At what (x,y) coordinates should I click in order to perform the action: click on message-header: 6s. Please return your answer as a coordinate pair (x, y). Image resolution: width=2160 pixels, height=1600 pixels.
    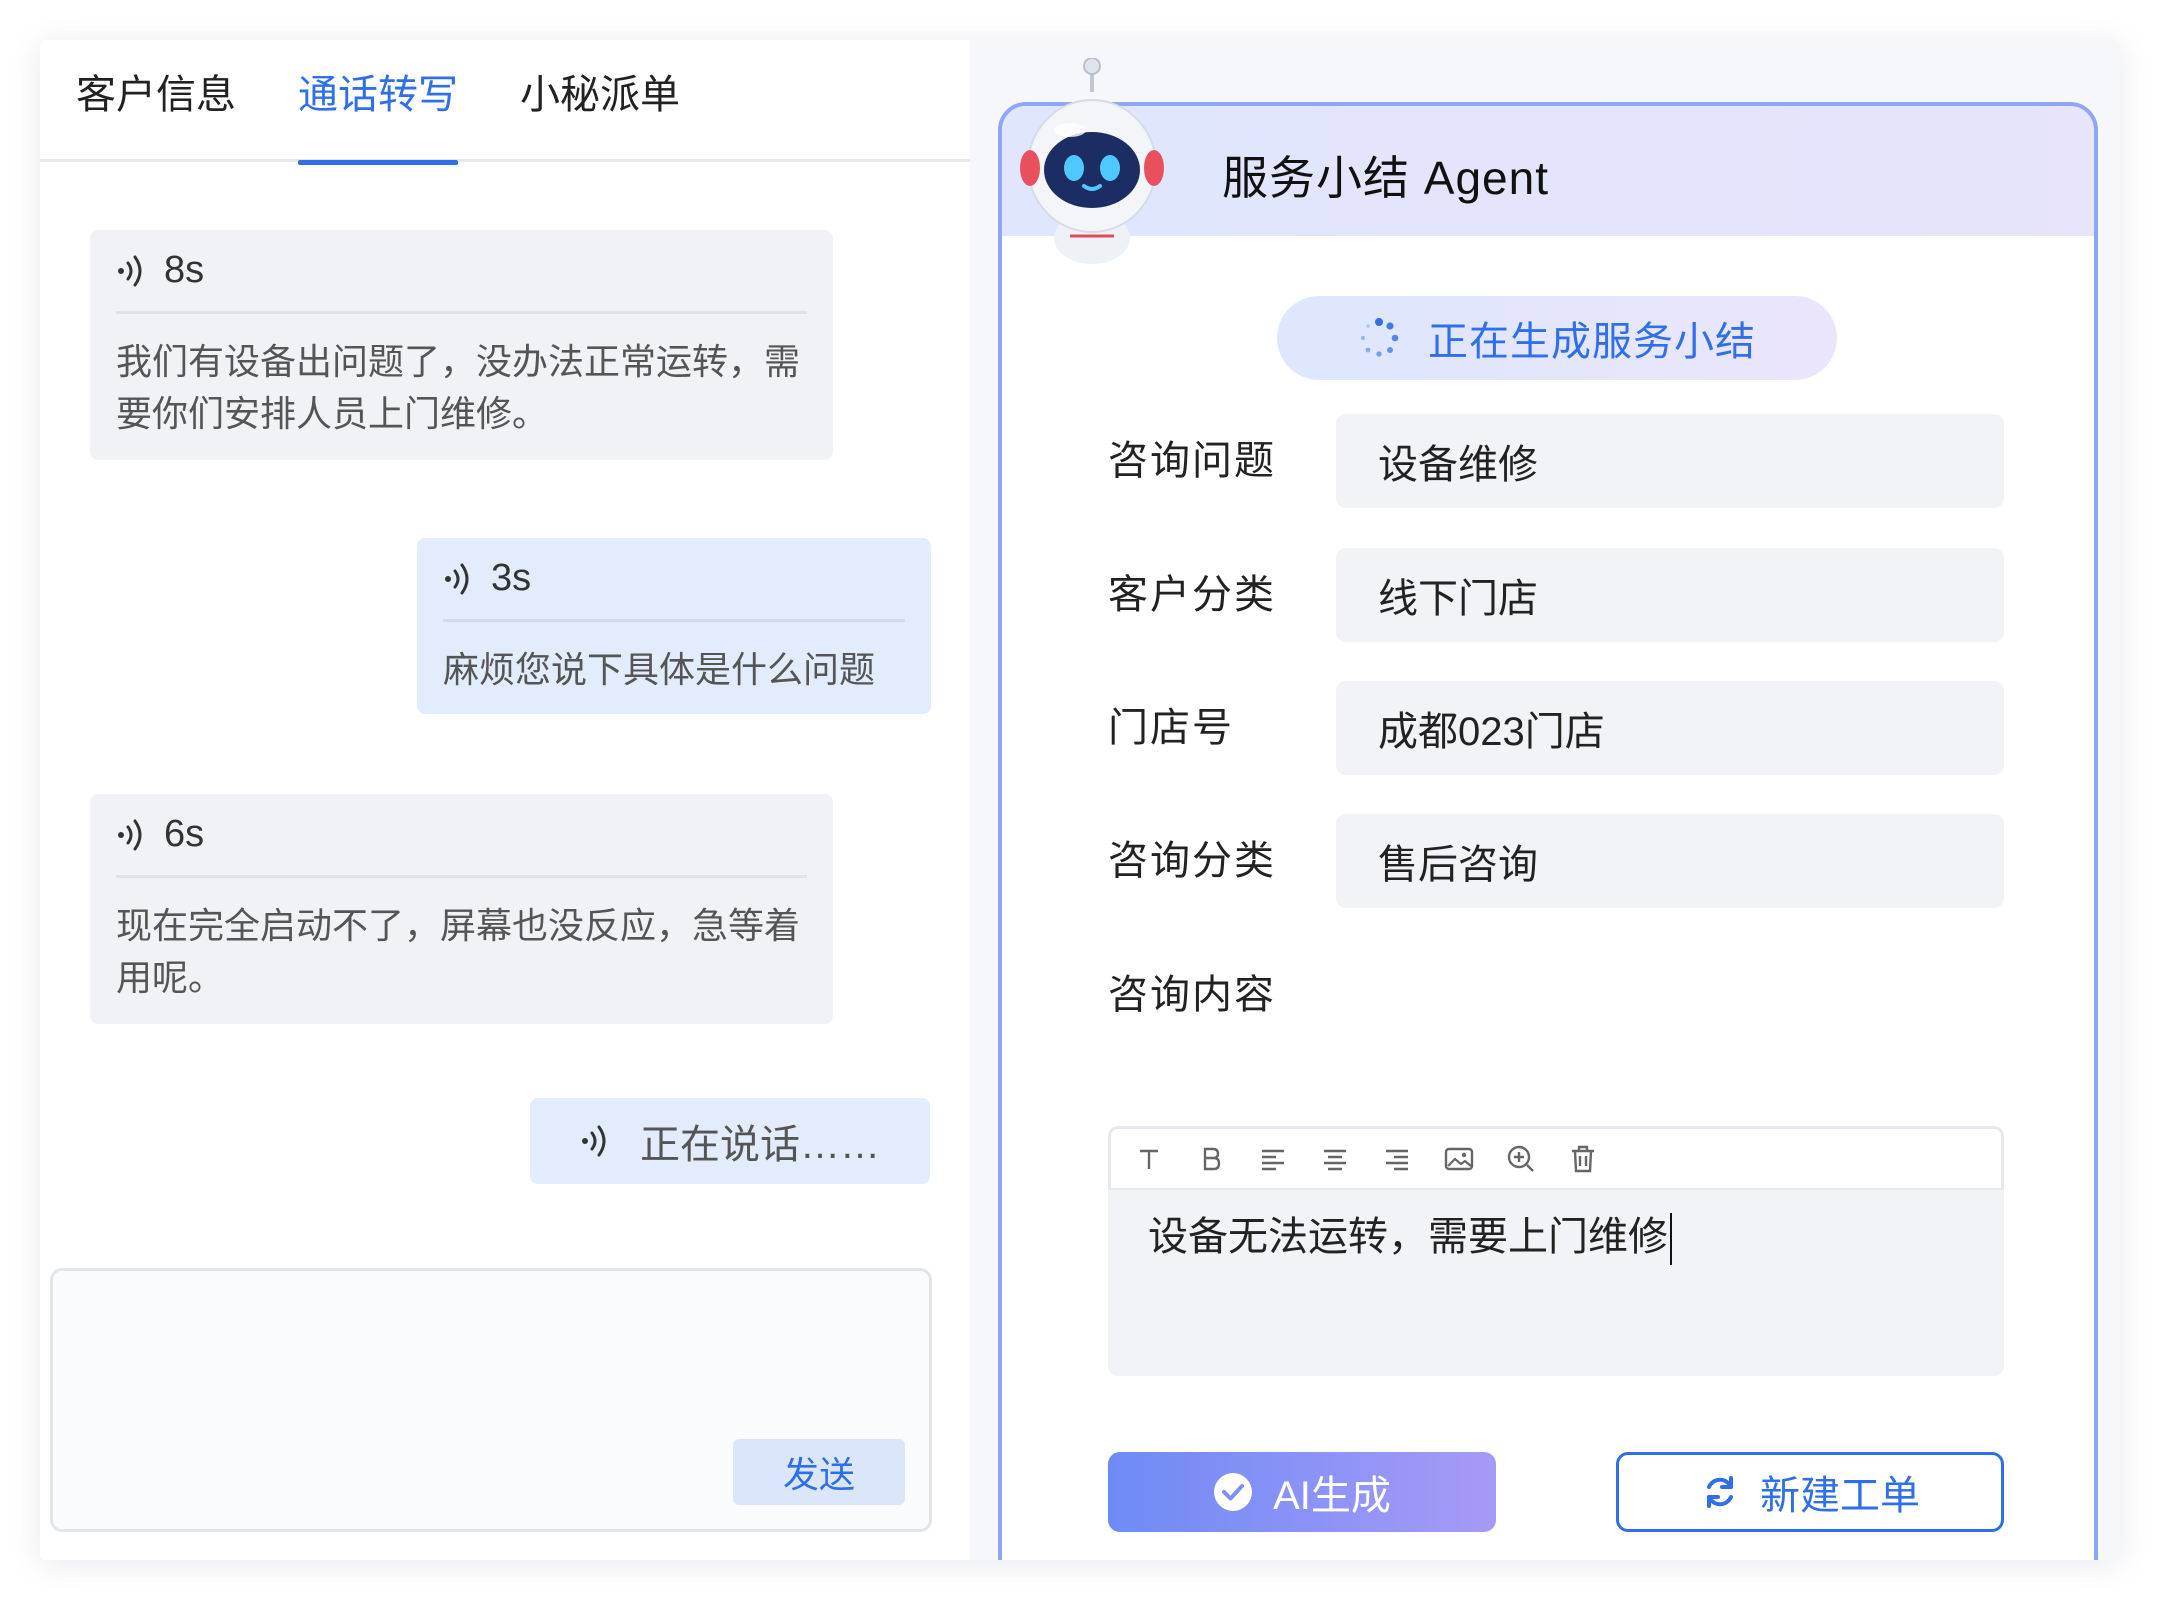
    Looking at the image, I should click on (461, 836).